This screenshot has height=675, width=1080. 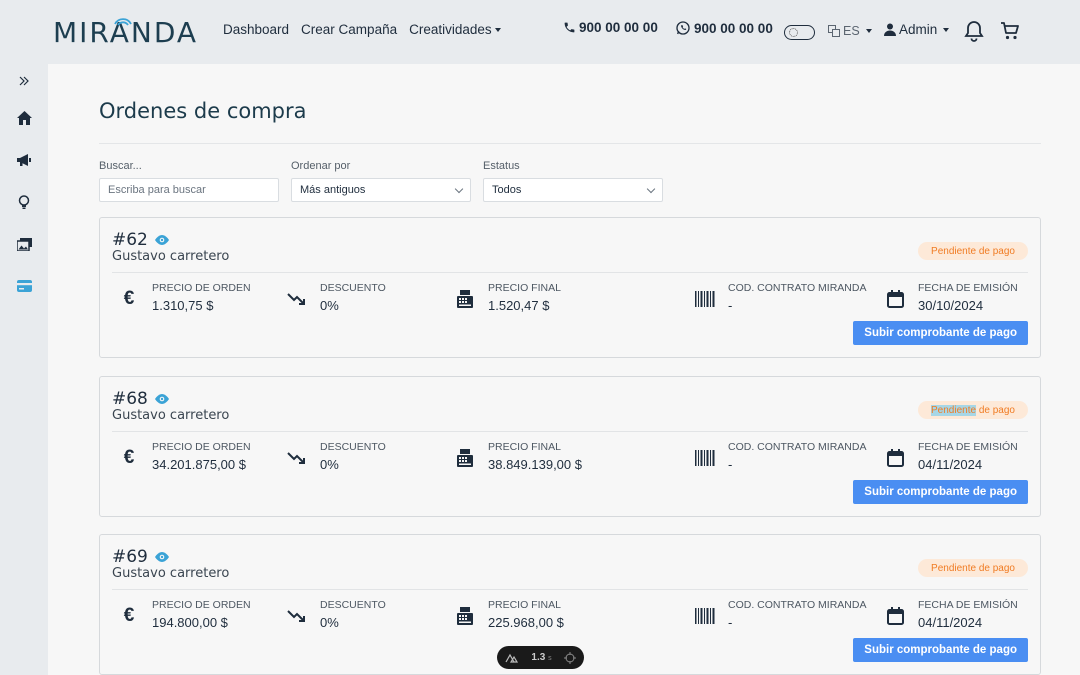 What do you see at coordinates (535, 464) in the screenshot?
I see `final-price: 38.849.139,00 $` at bounding box center [535, 464].